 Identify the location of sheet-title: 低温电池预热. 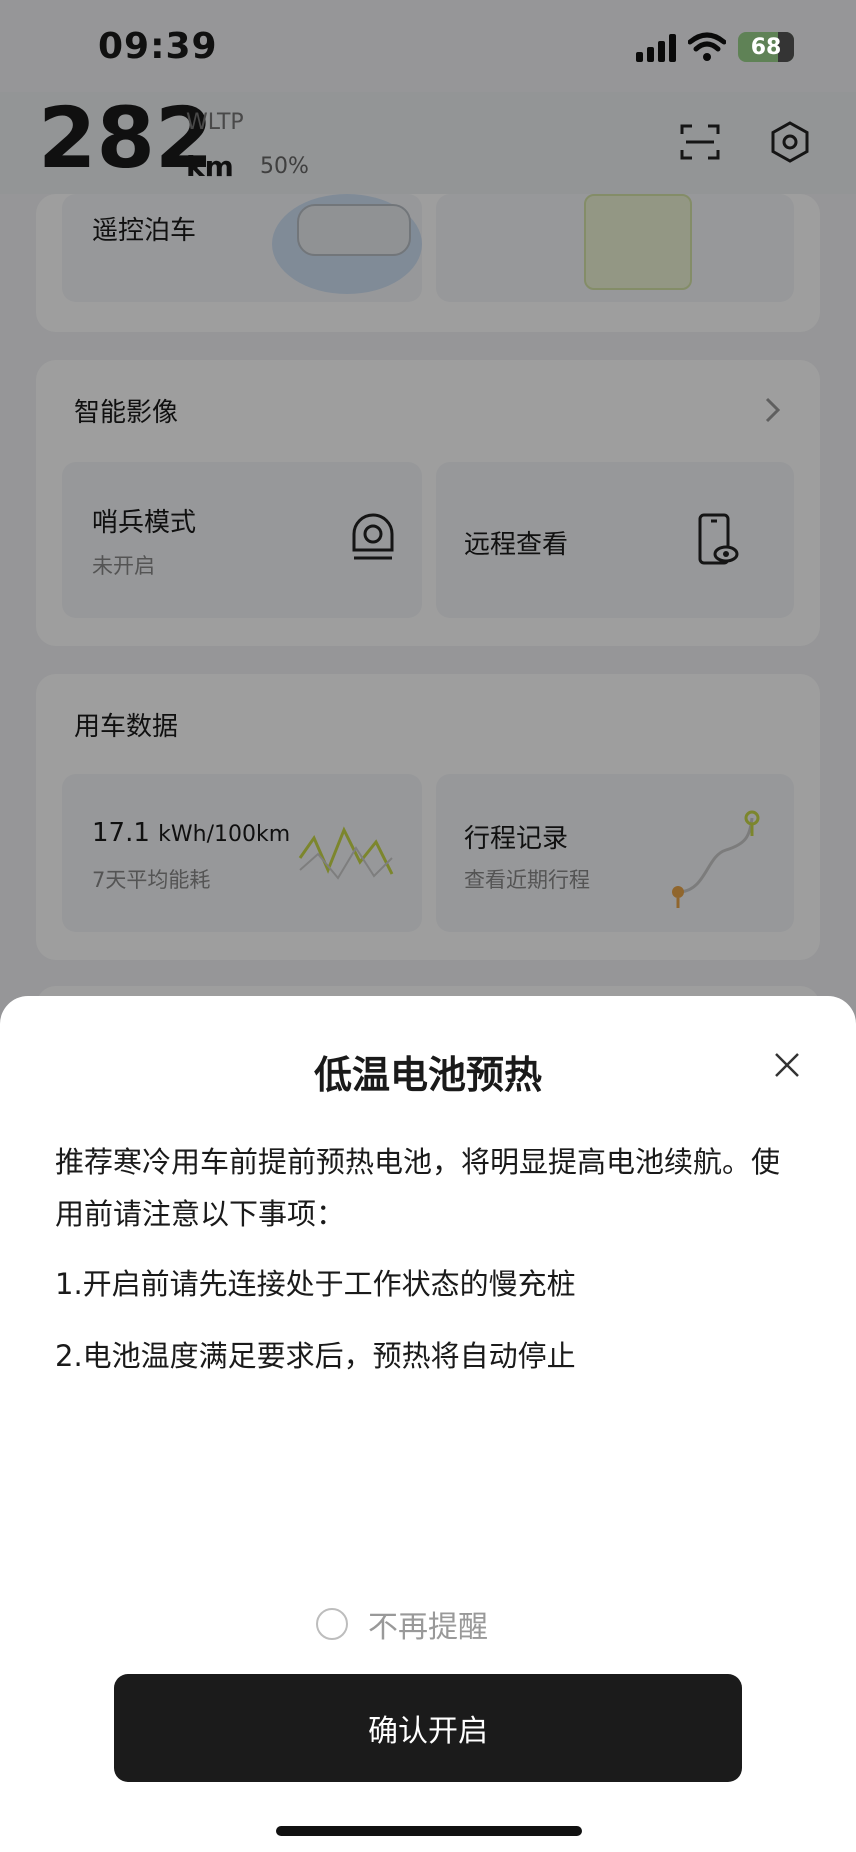
(427, 1075).